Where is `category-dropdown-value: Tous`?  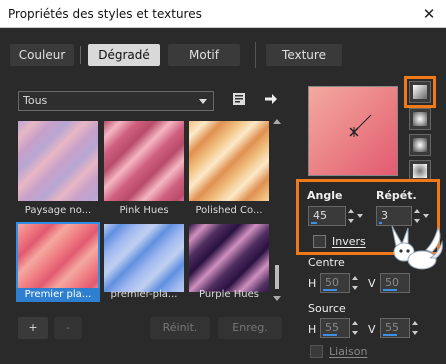 category-dropdown-value: Tous is located at coordinates (35, 100).